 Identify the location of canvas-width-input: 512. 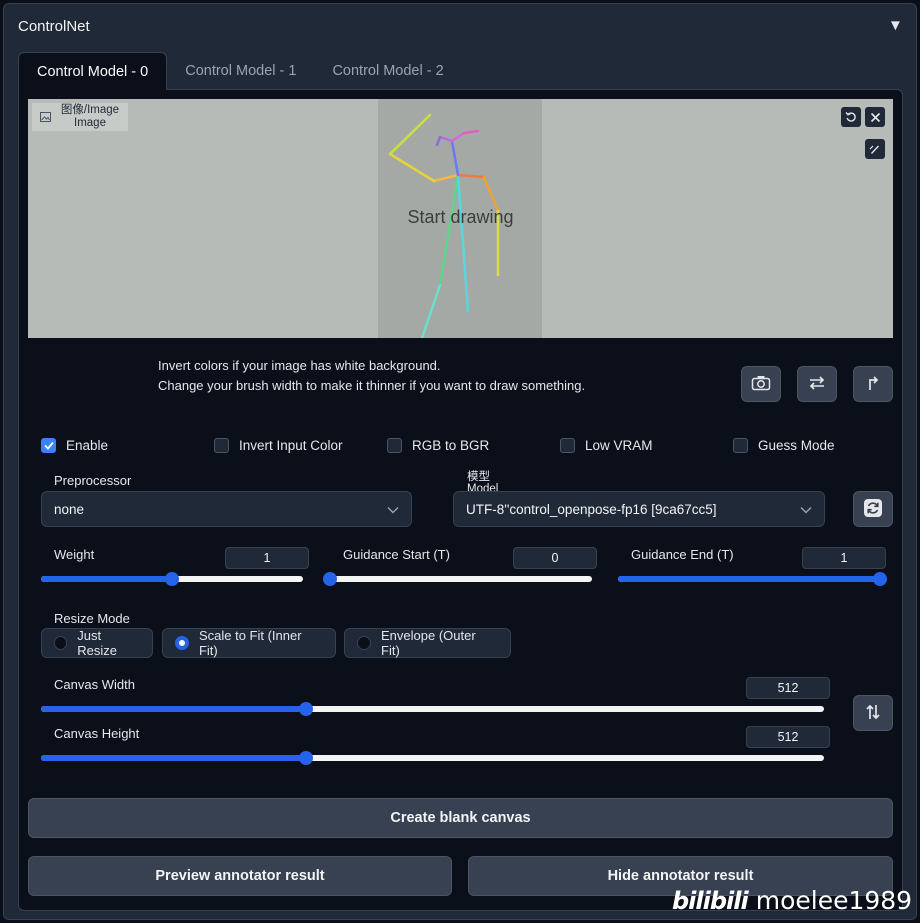
(788, 688).